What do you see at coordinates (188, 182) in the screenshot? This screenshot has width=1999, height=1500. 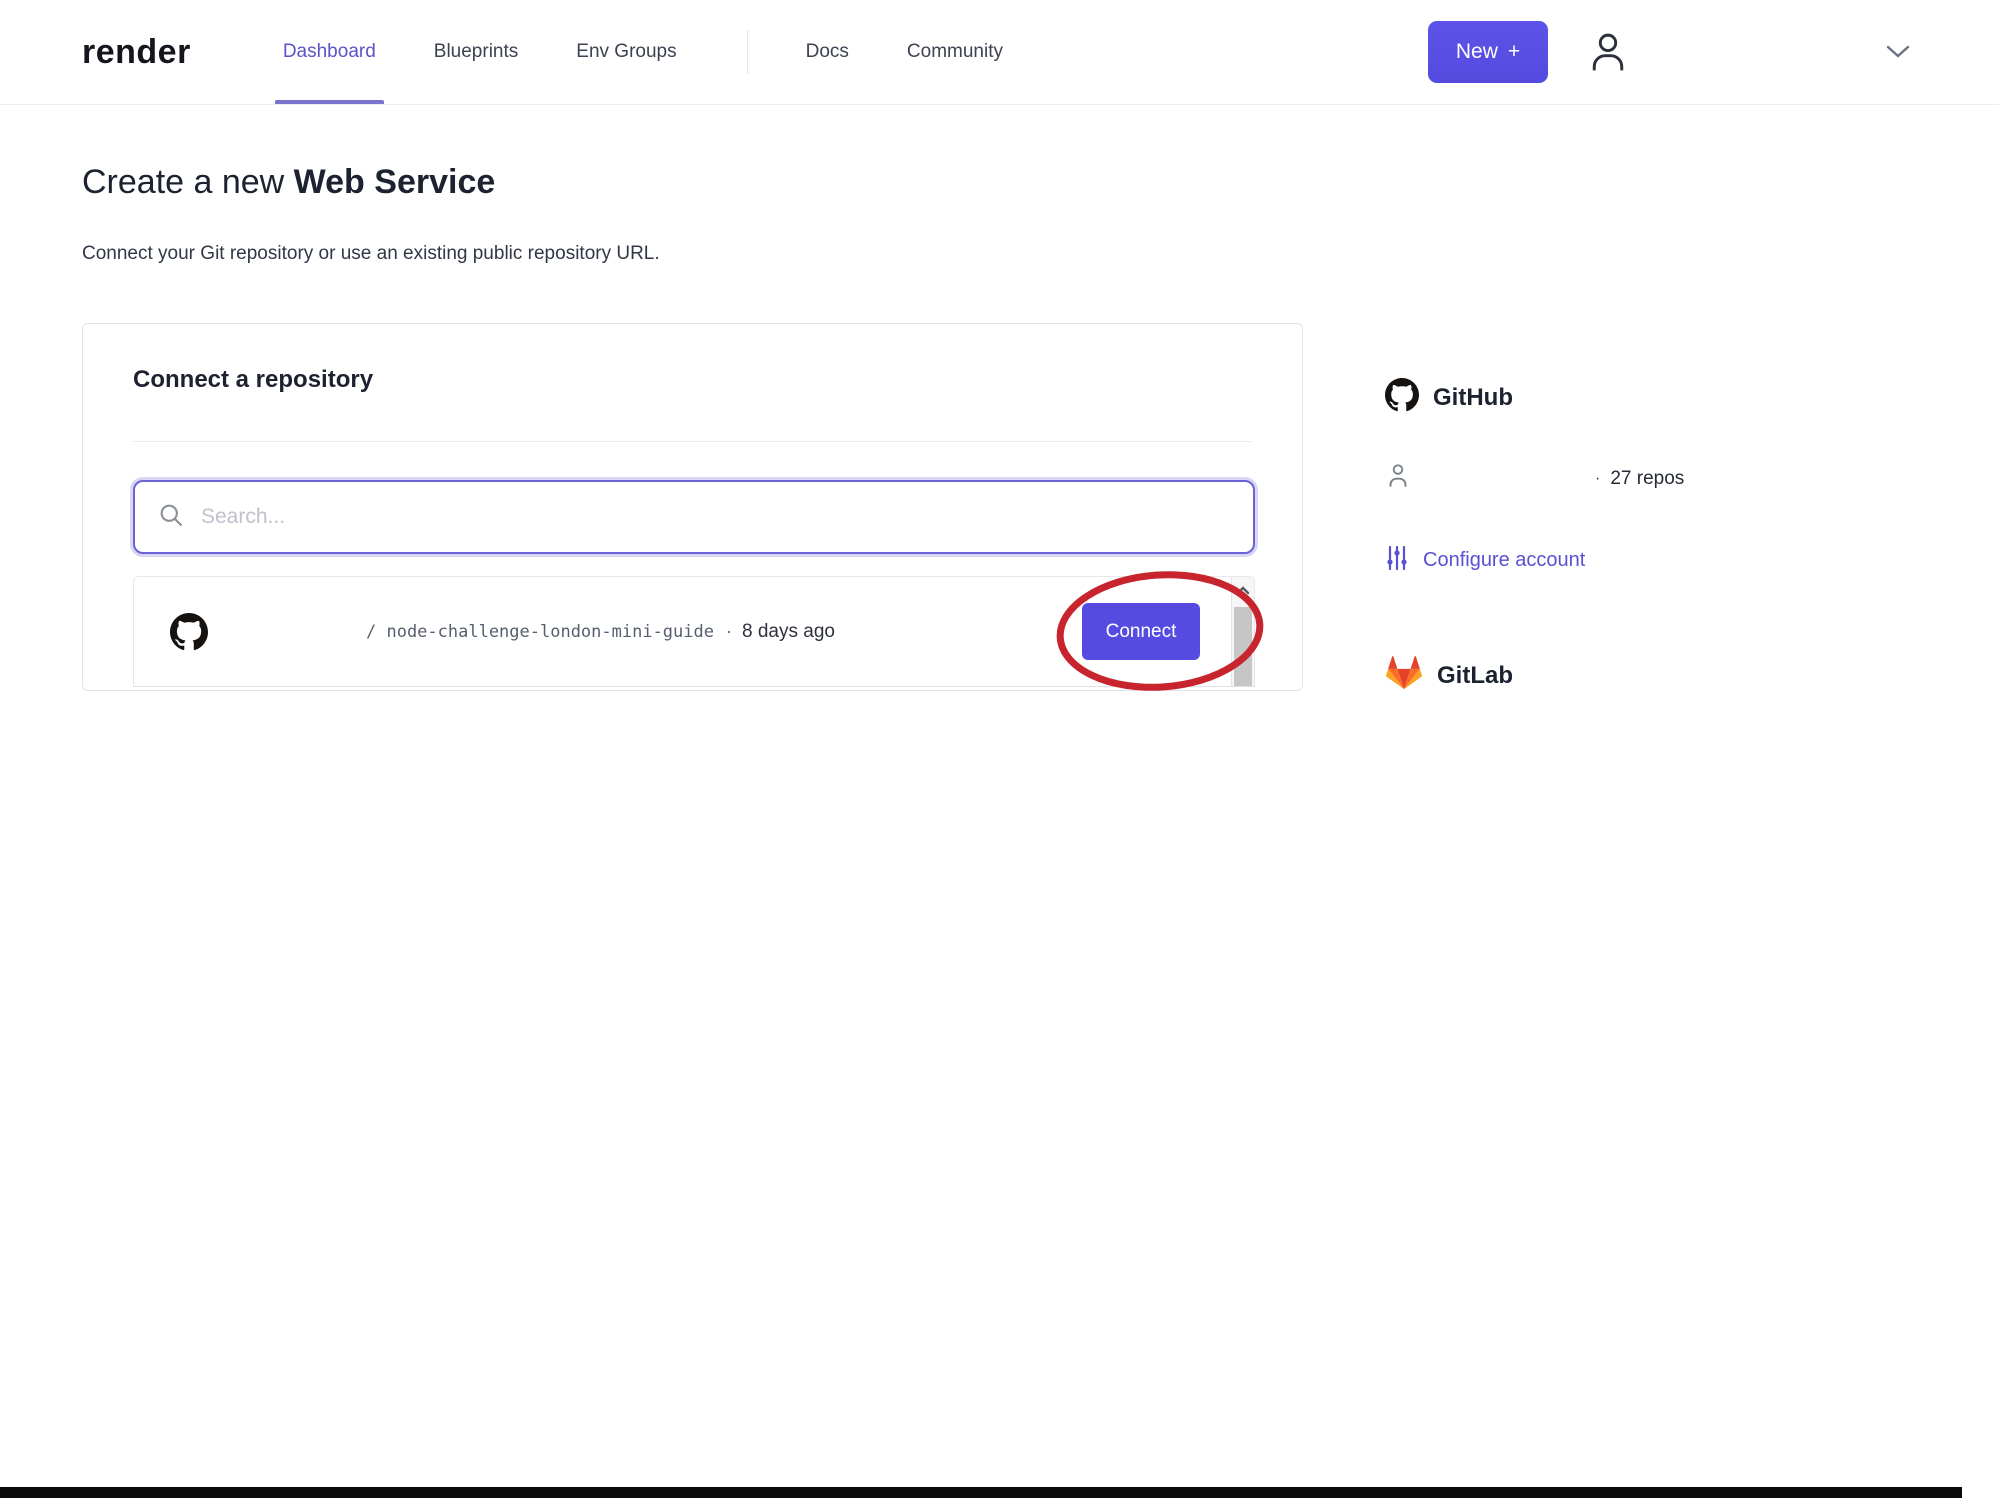 I see `page-title-prefix: Create a new` at bounding box center [188, 182].